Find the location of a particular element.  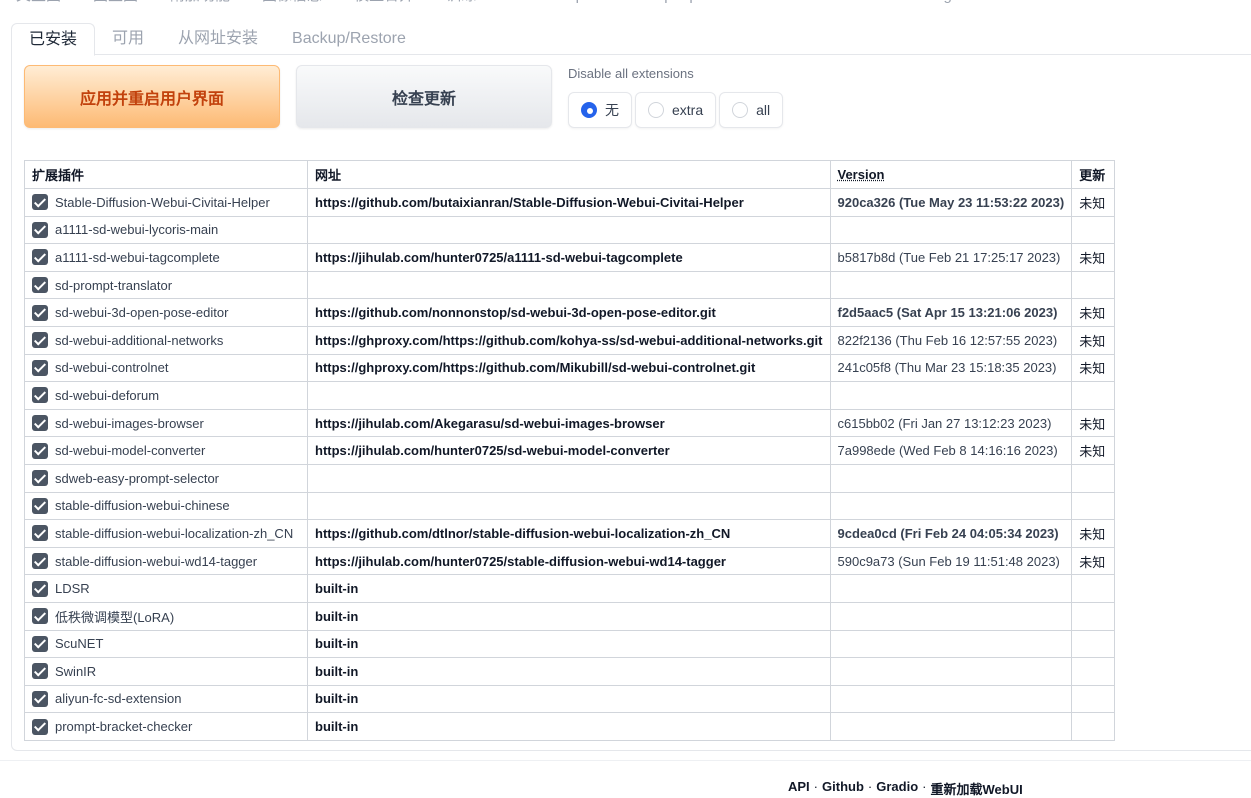

extension-toggle: sd-webui-controlnet is located at coordinates (166, 367).